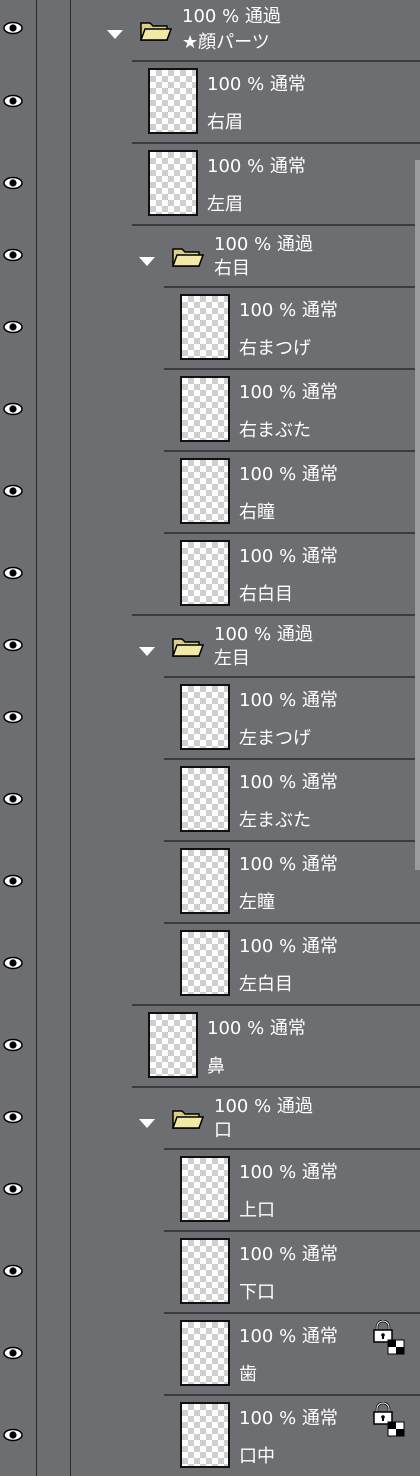 Image resolution: width=420 pixels, height=1476 pixels. I want to click on layer-3-mode: 100 % 通過, so click(263, 244).